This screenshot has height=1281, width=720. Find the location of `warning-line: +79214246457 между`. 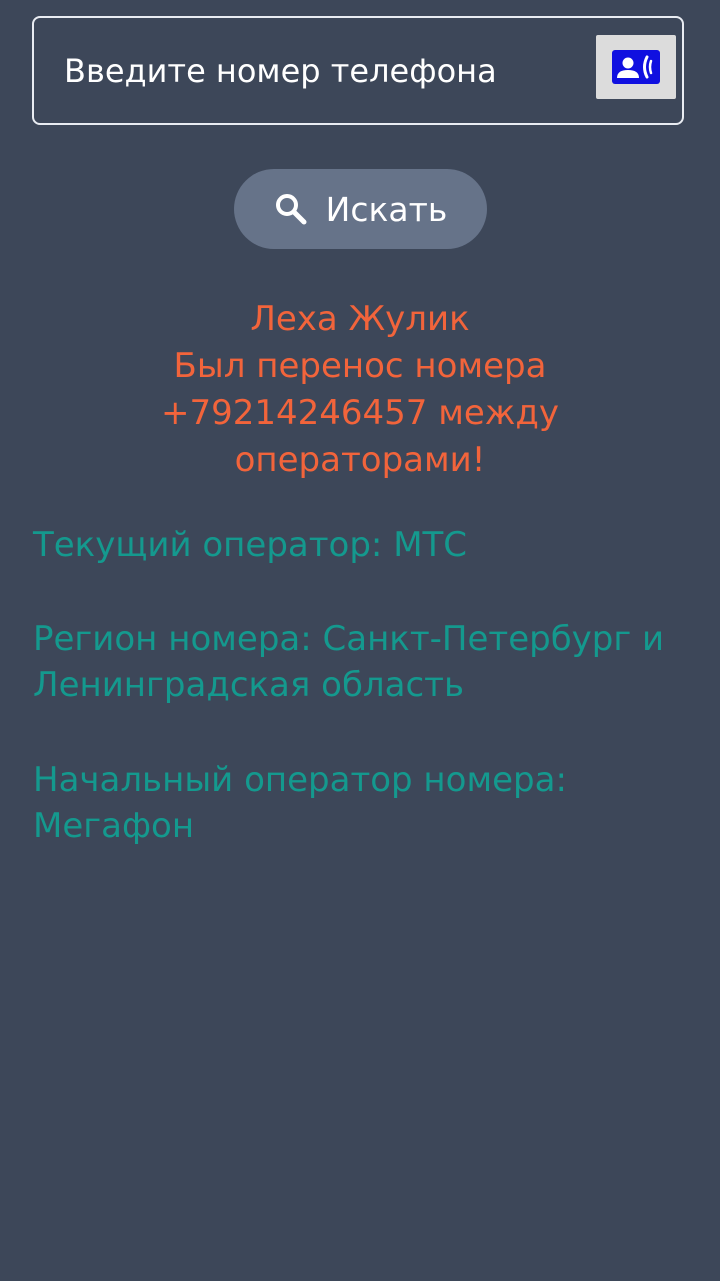

warning-line: +79214246457 между is located at coordinates (360, 413).